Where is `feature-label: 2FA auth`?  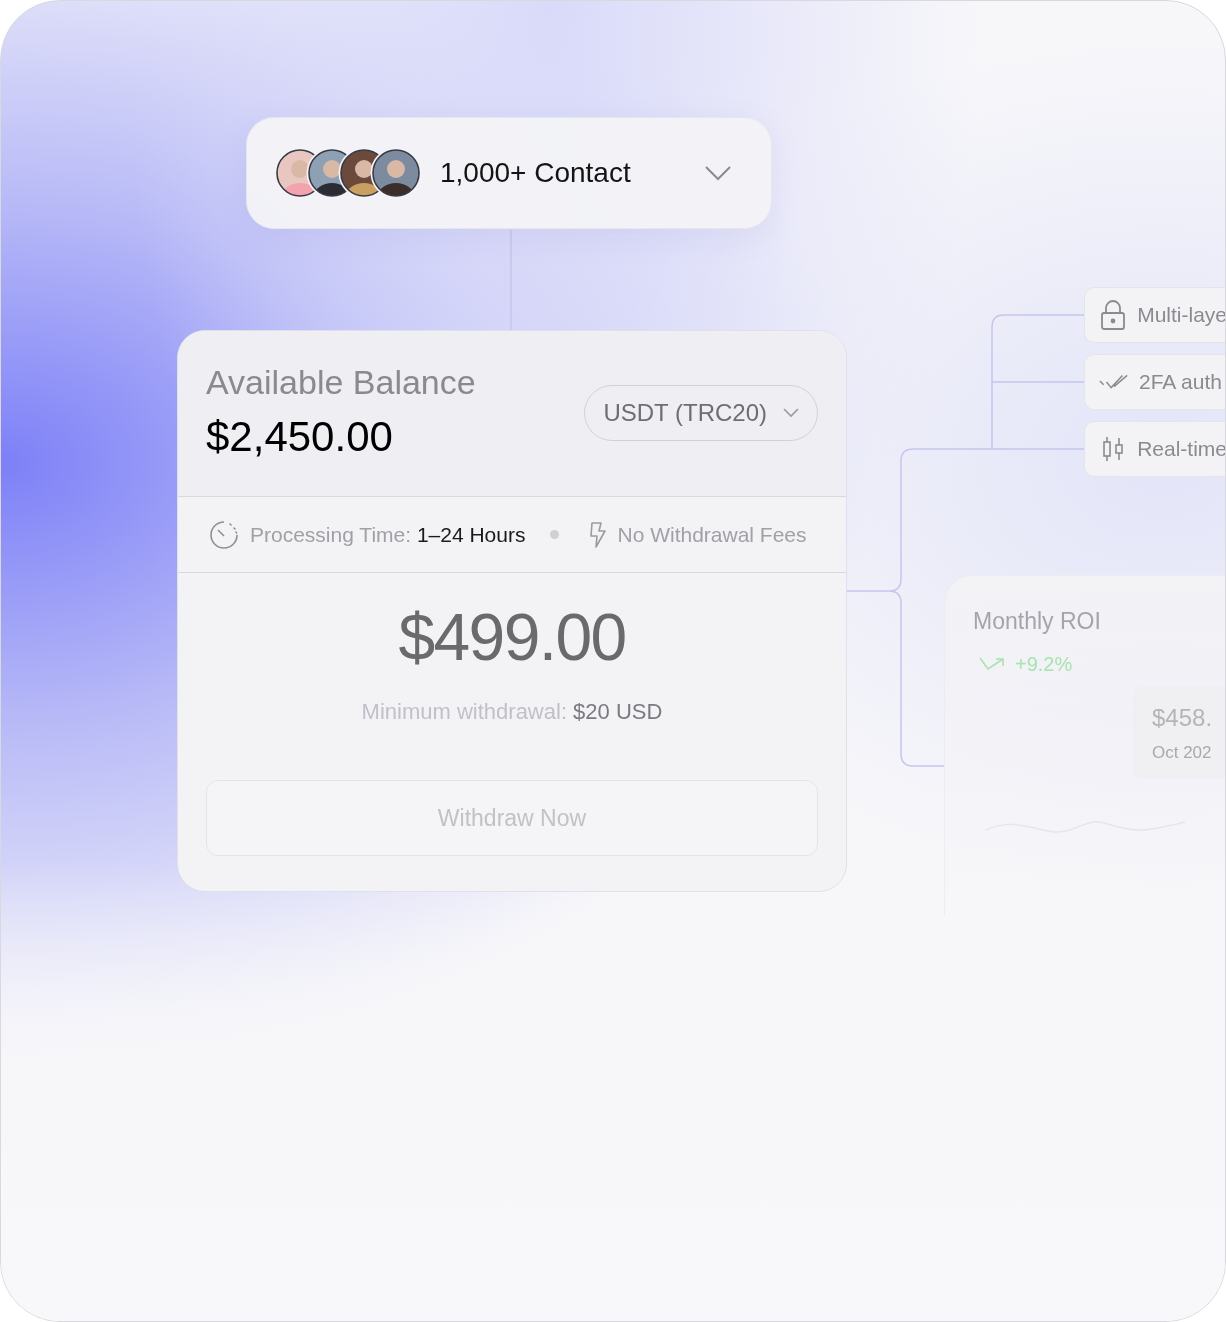
feature-label: 2FA auth is located at coordinates (1180, 382).